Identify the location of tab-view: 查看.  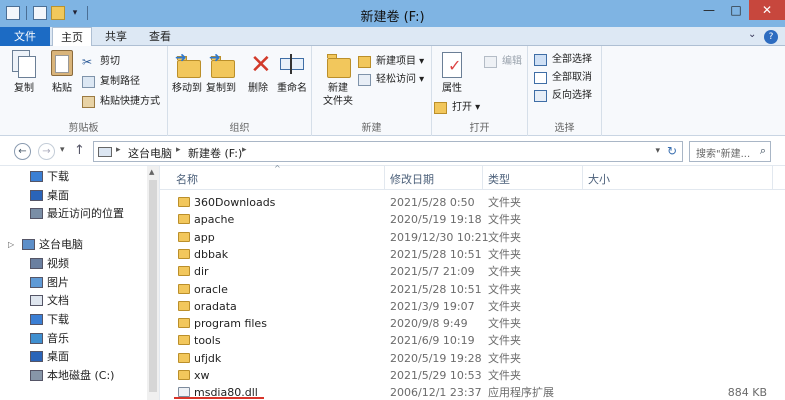
(160, 36).